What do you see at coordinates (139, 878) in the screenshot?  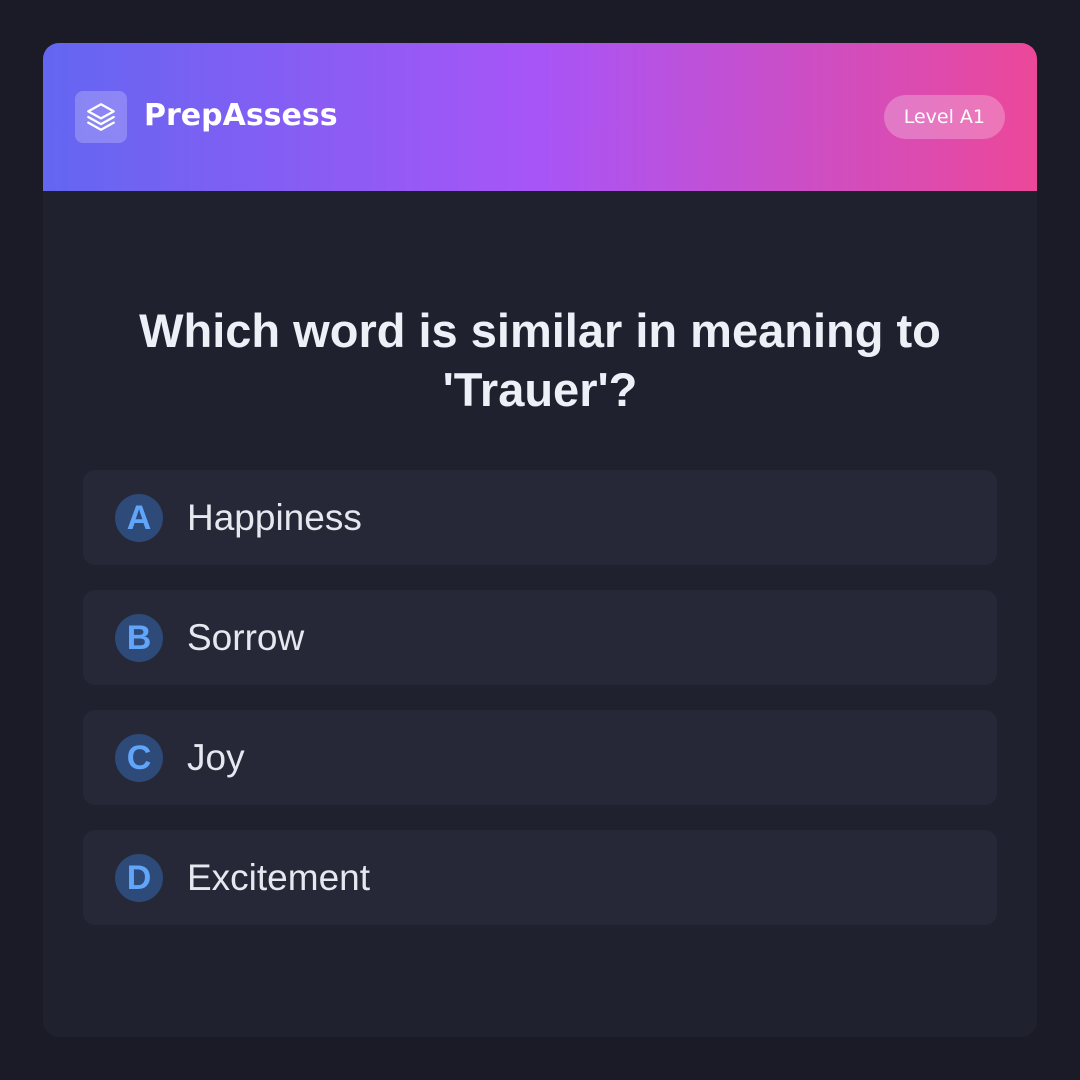 I see `option-letter-badge: D` at bounding box center [139, 878].